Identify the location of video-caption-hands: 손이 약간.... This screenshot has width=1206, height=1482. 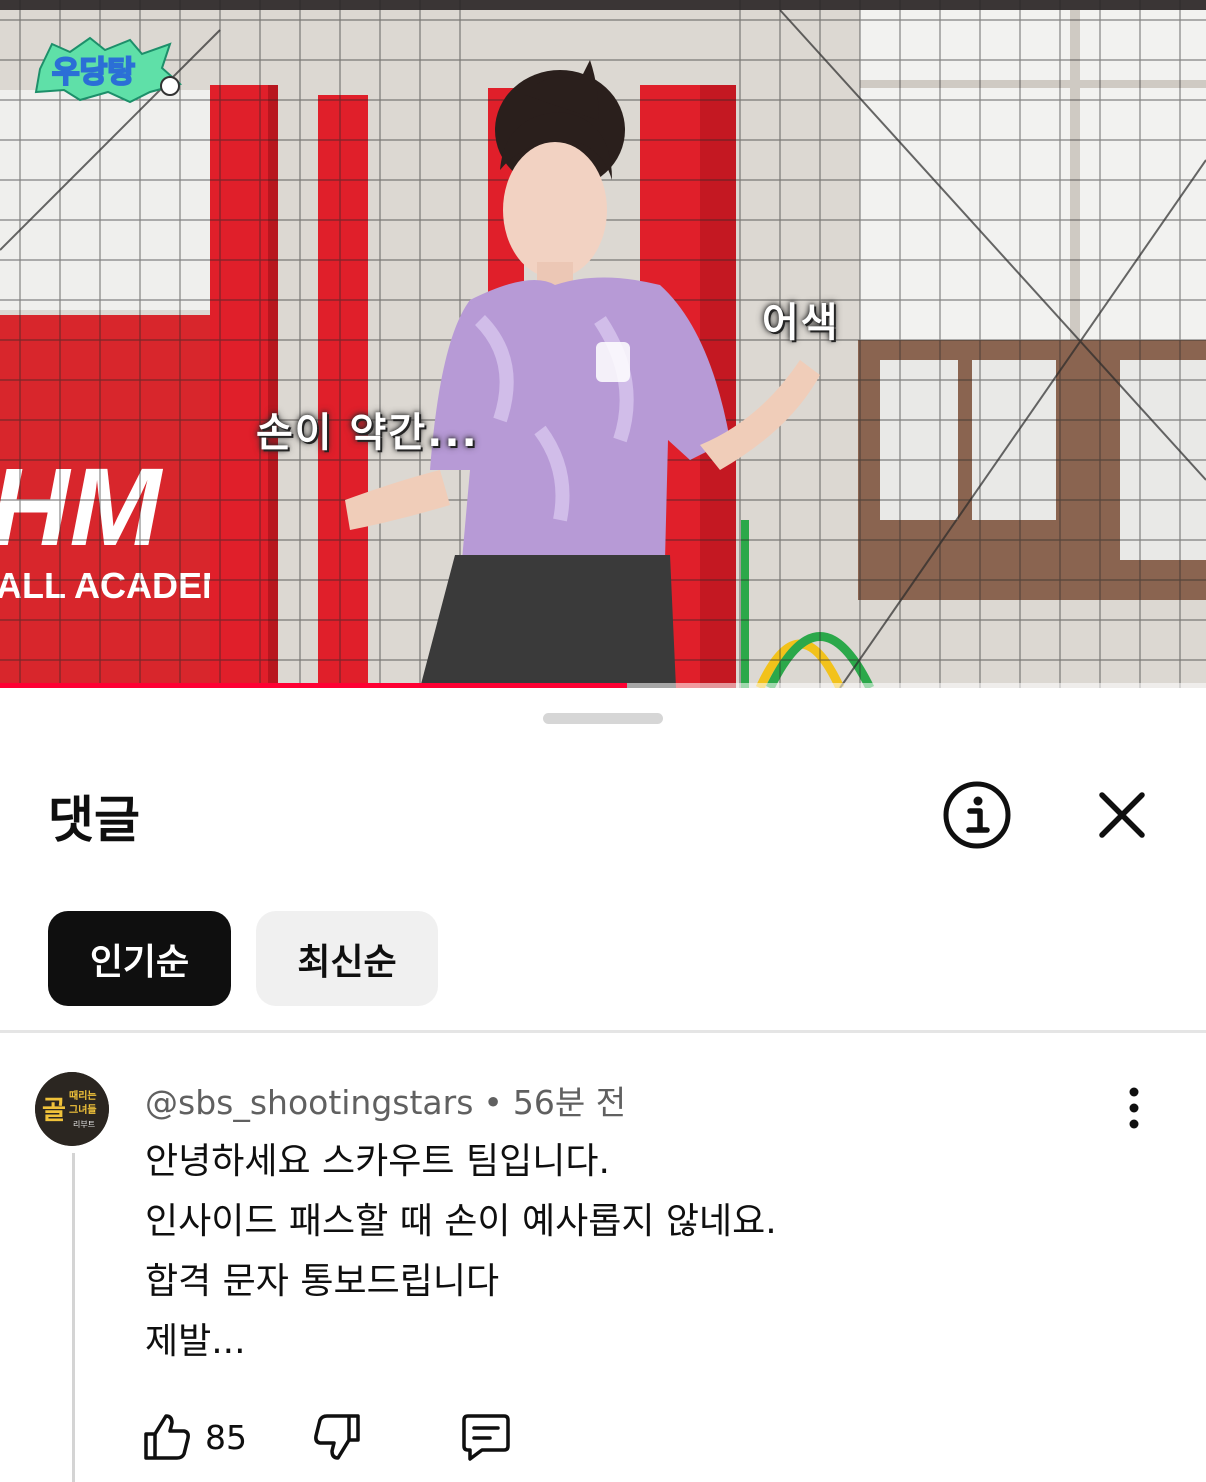
(367, 433).